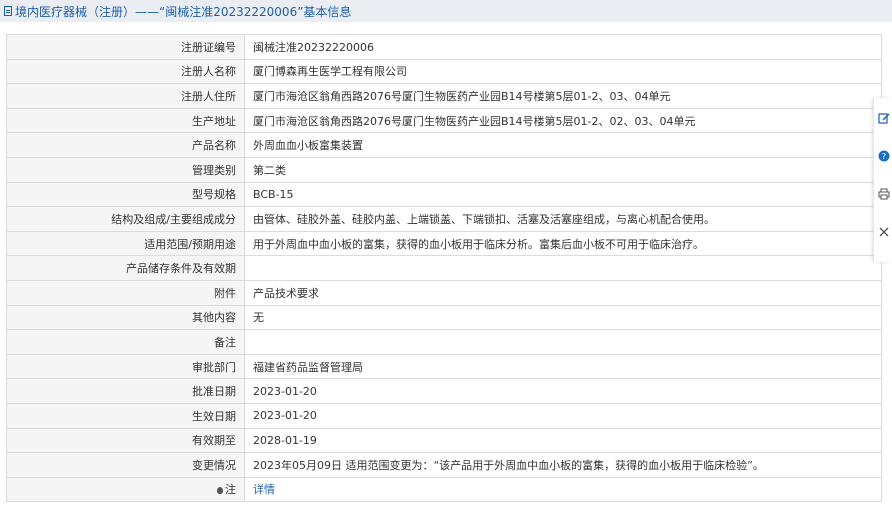 The width and height of the screenshot is (892, 530). Describe the element at coordinates (563, 194) in the screenshot. I see `field-value: BCB-15` at that location.